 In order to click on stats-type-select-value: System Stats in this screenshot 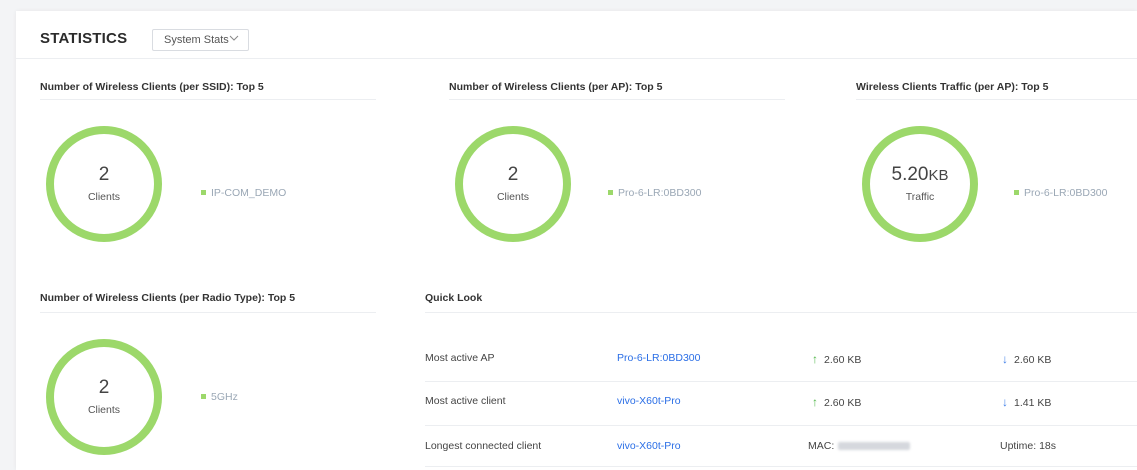, I will do `click(196, 40)`.